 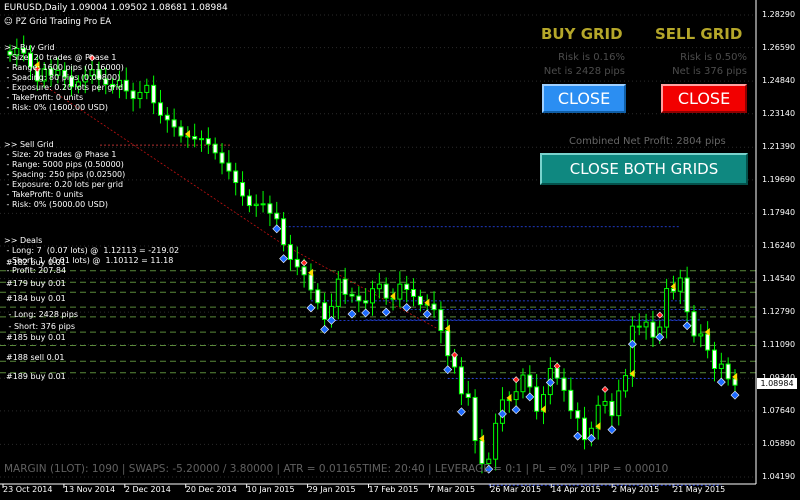 What do you see at coordinates (63, 22) in the screenshot?
I see `ea-name-text: PZ Grid Trading Pro EA` at bounding box center [63, 22].